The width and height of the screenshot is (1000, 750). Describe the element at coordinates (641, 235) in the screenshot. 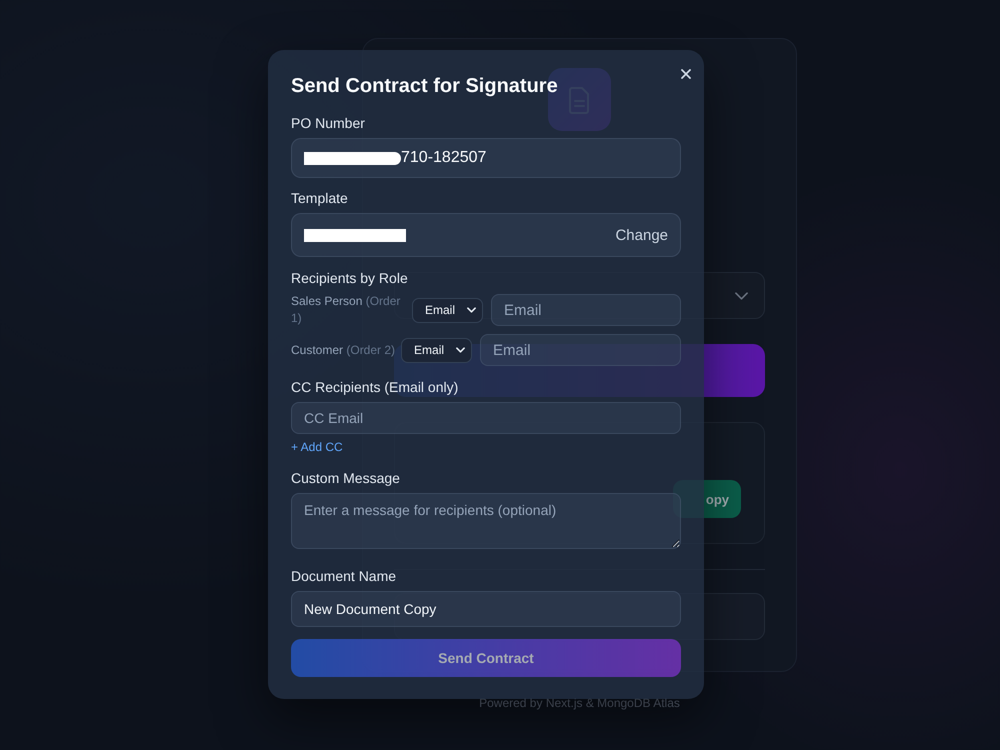

I see `change-button: Change` at that location.